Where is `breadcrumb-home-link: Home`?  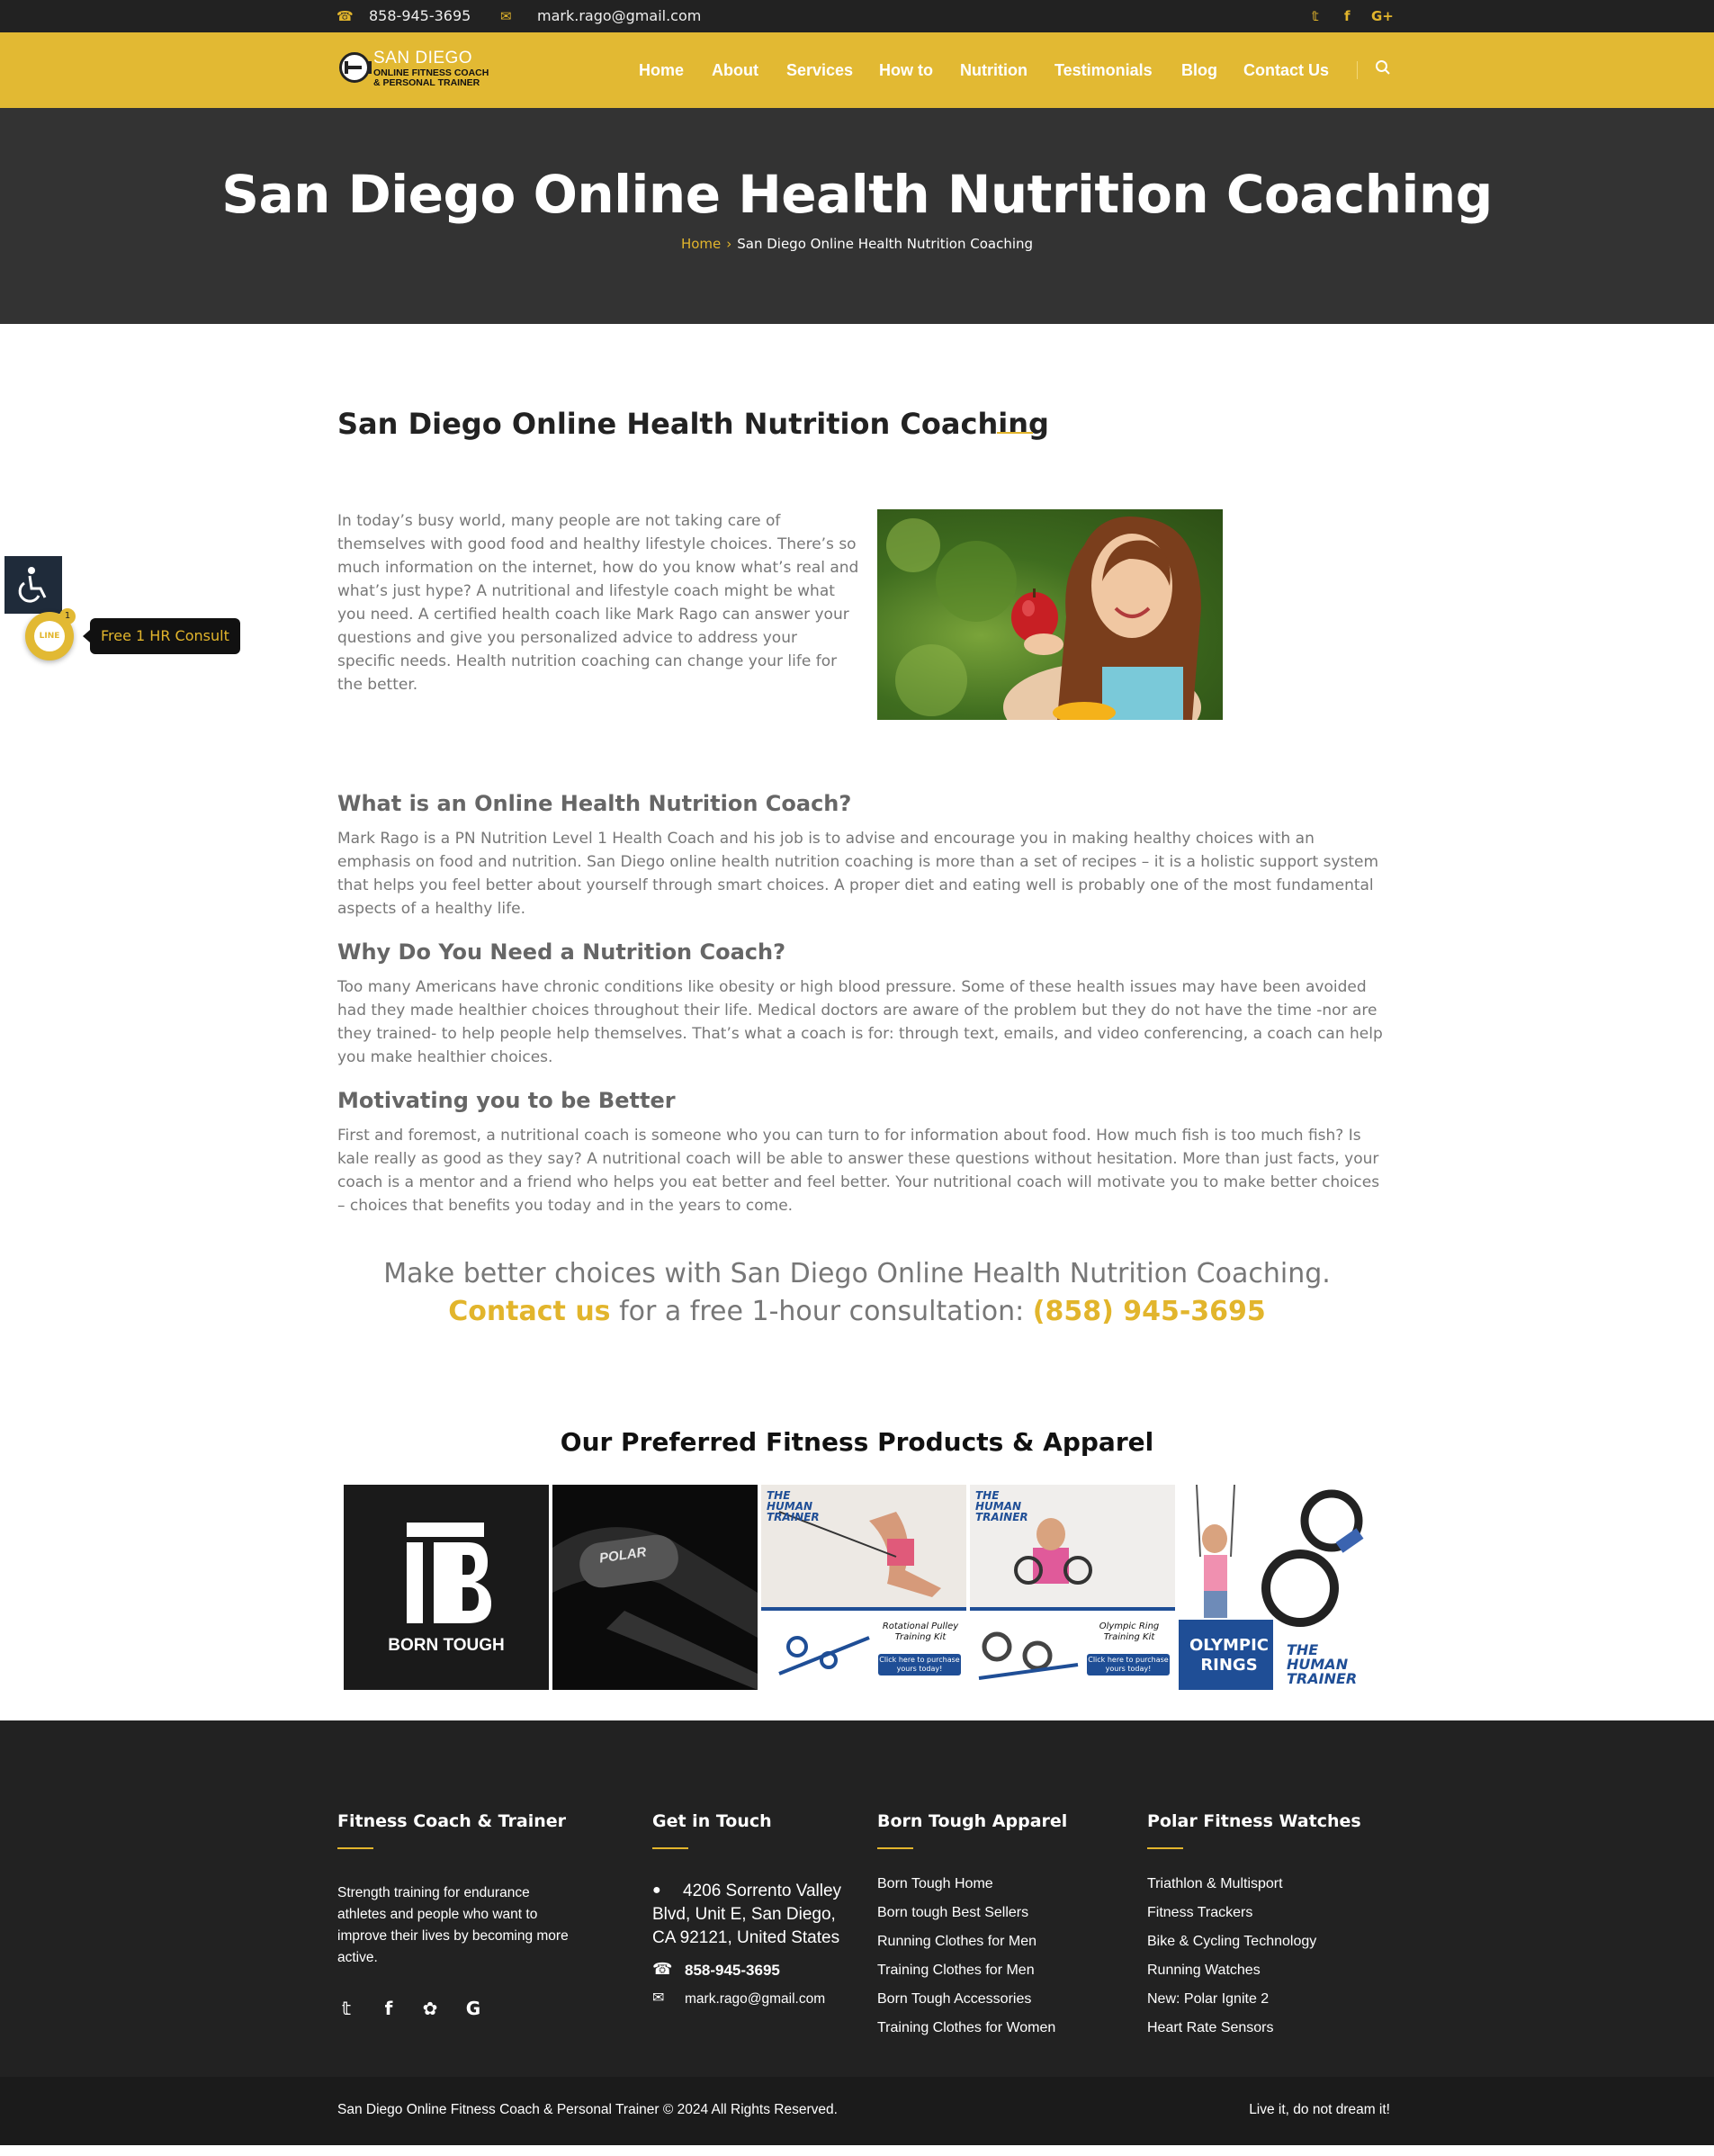
breadcrumb-home-link: Home is located at coordinates (701, 244).